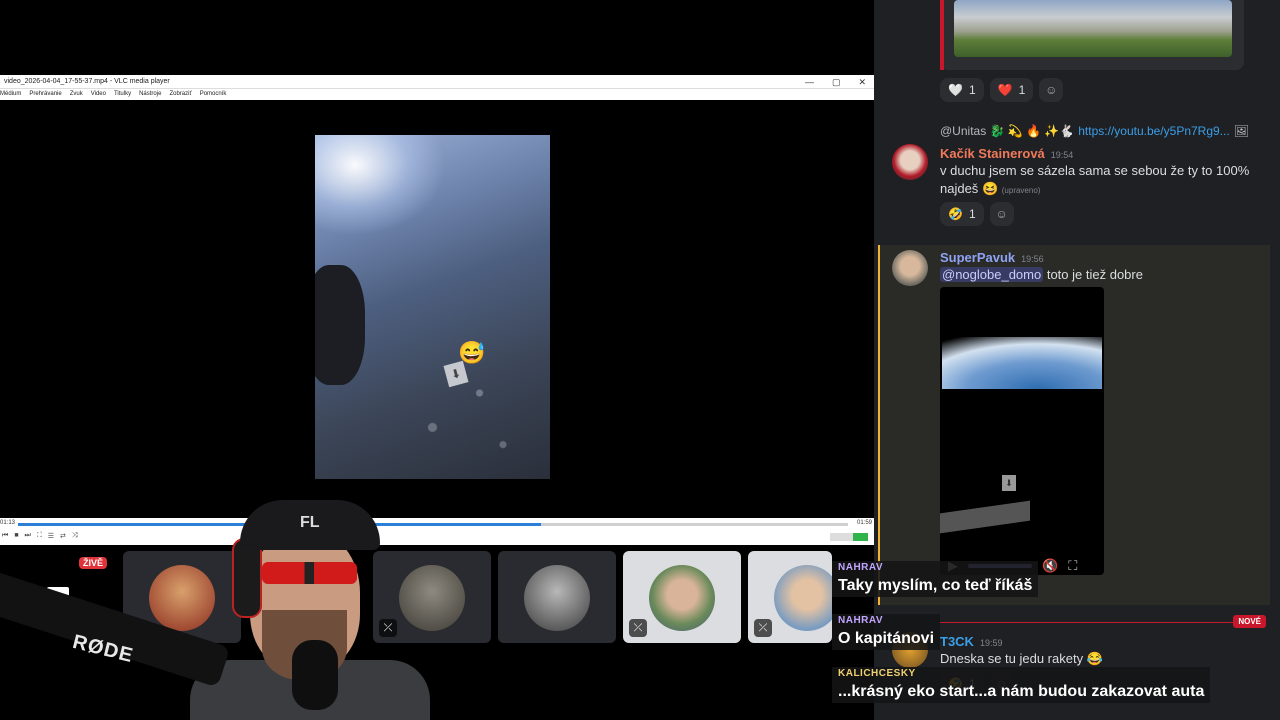  What do you see at coordinates (862, 82) in the screenshot?
I see `close-button: ✕` at bounding box center [862, 82].